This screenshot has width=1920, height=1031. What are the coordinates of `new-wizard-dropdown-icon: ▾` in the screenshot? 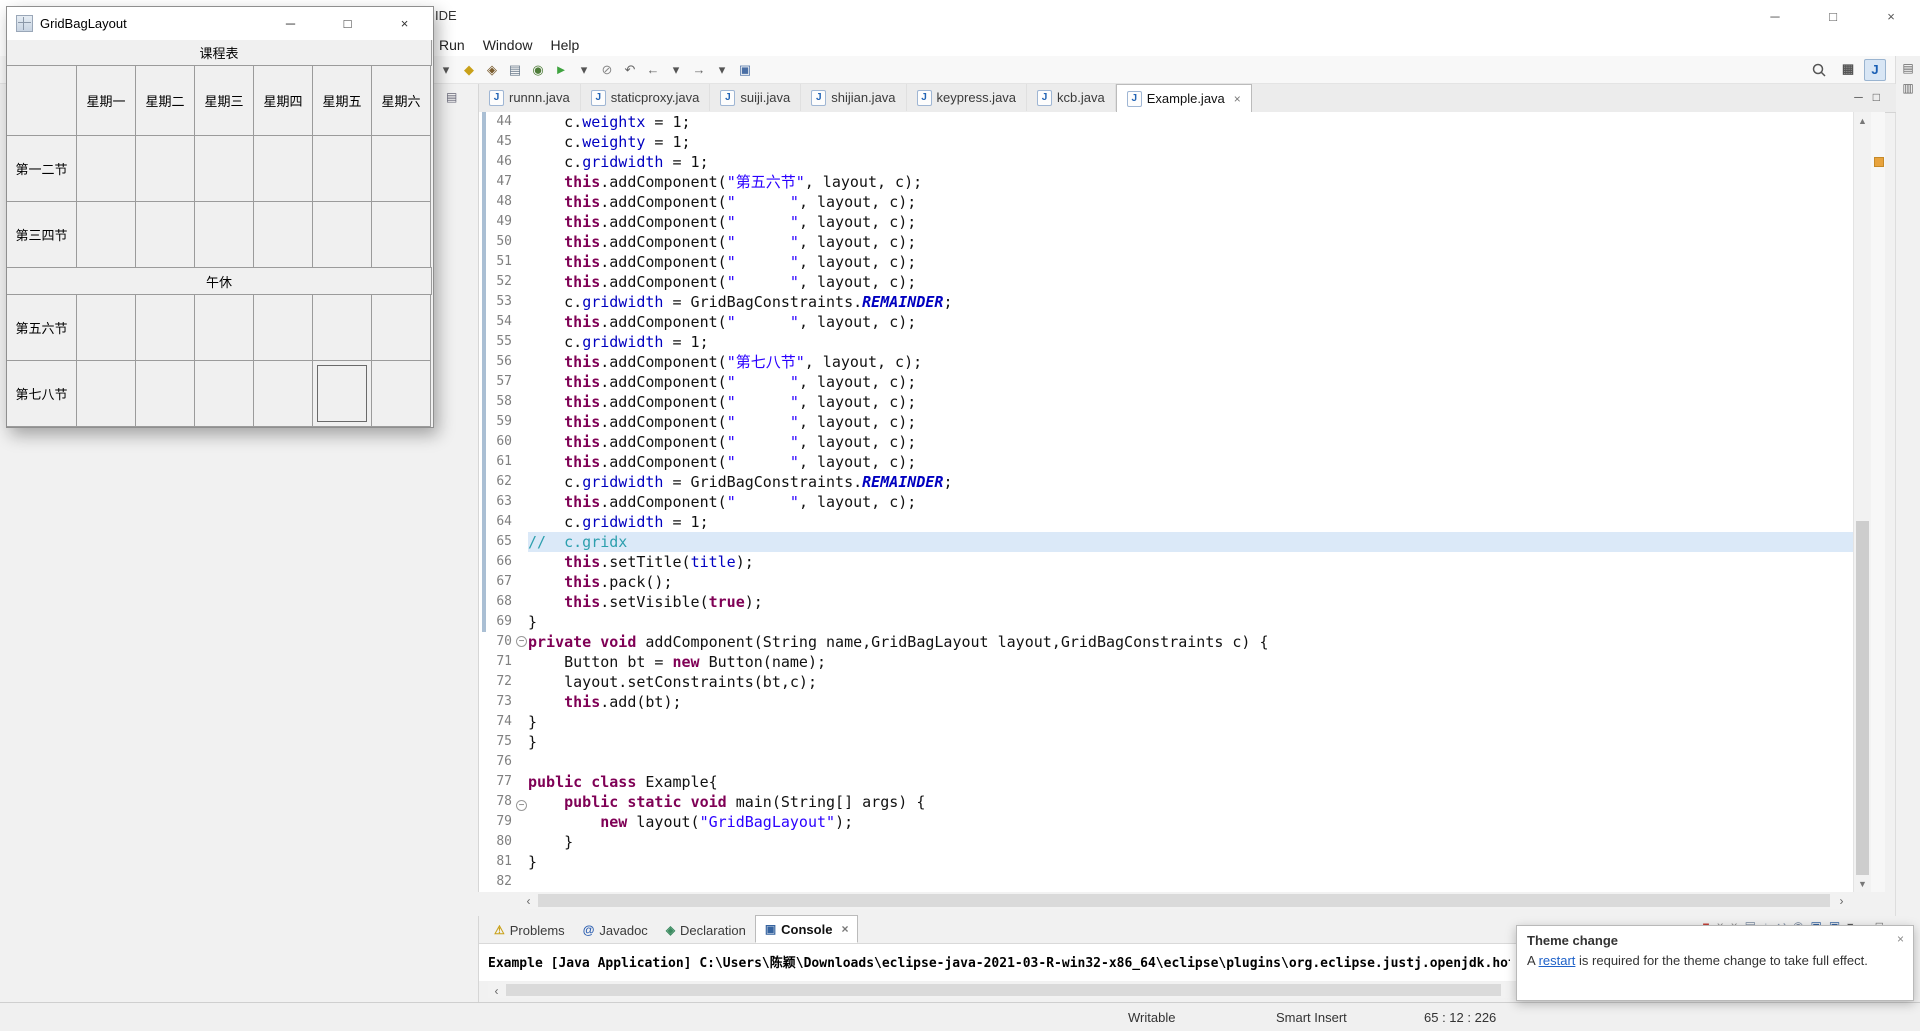 It's located at (446, 70).